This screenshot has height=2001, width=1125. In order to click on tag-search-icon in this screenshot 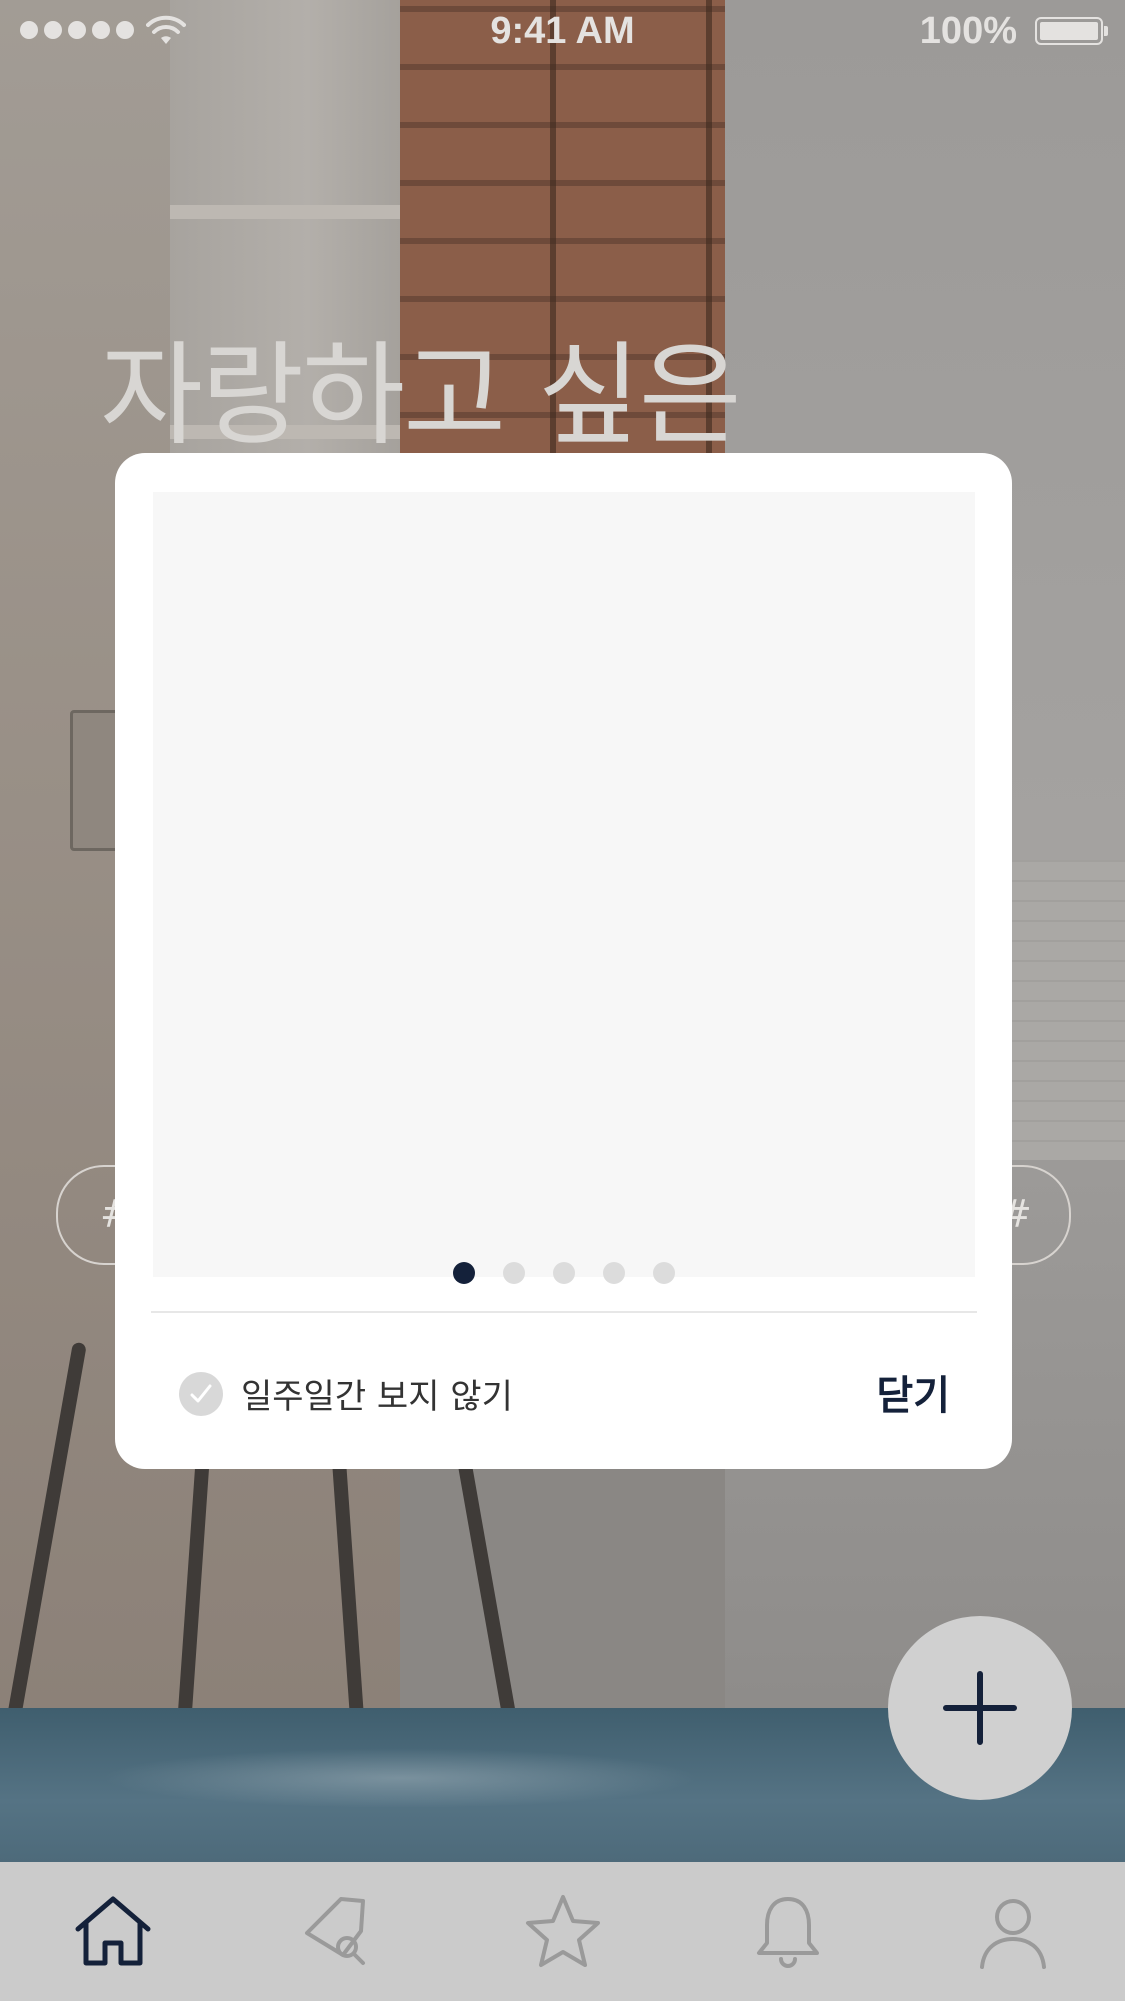, I will do `click(334, 1930)`.